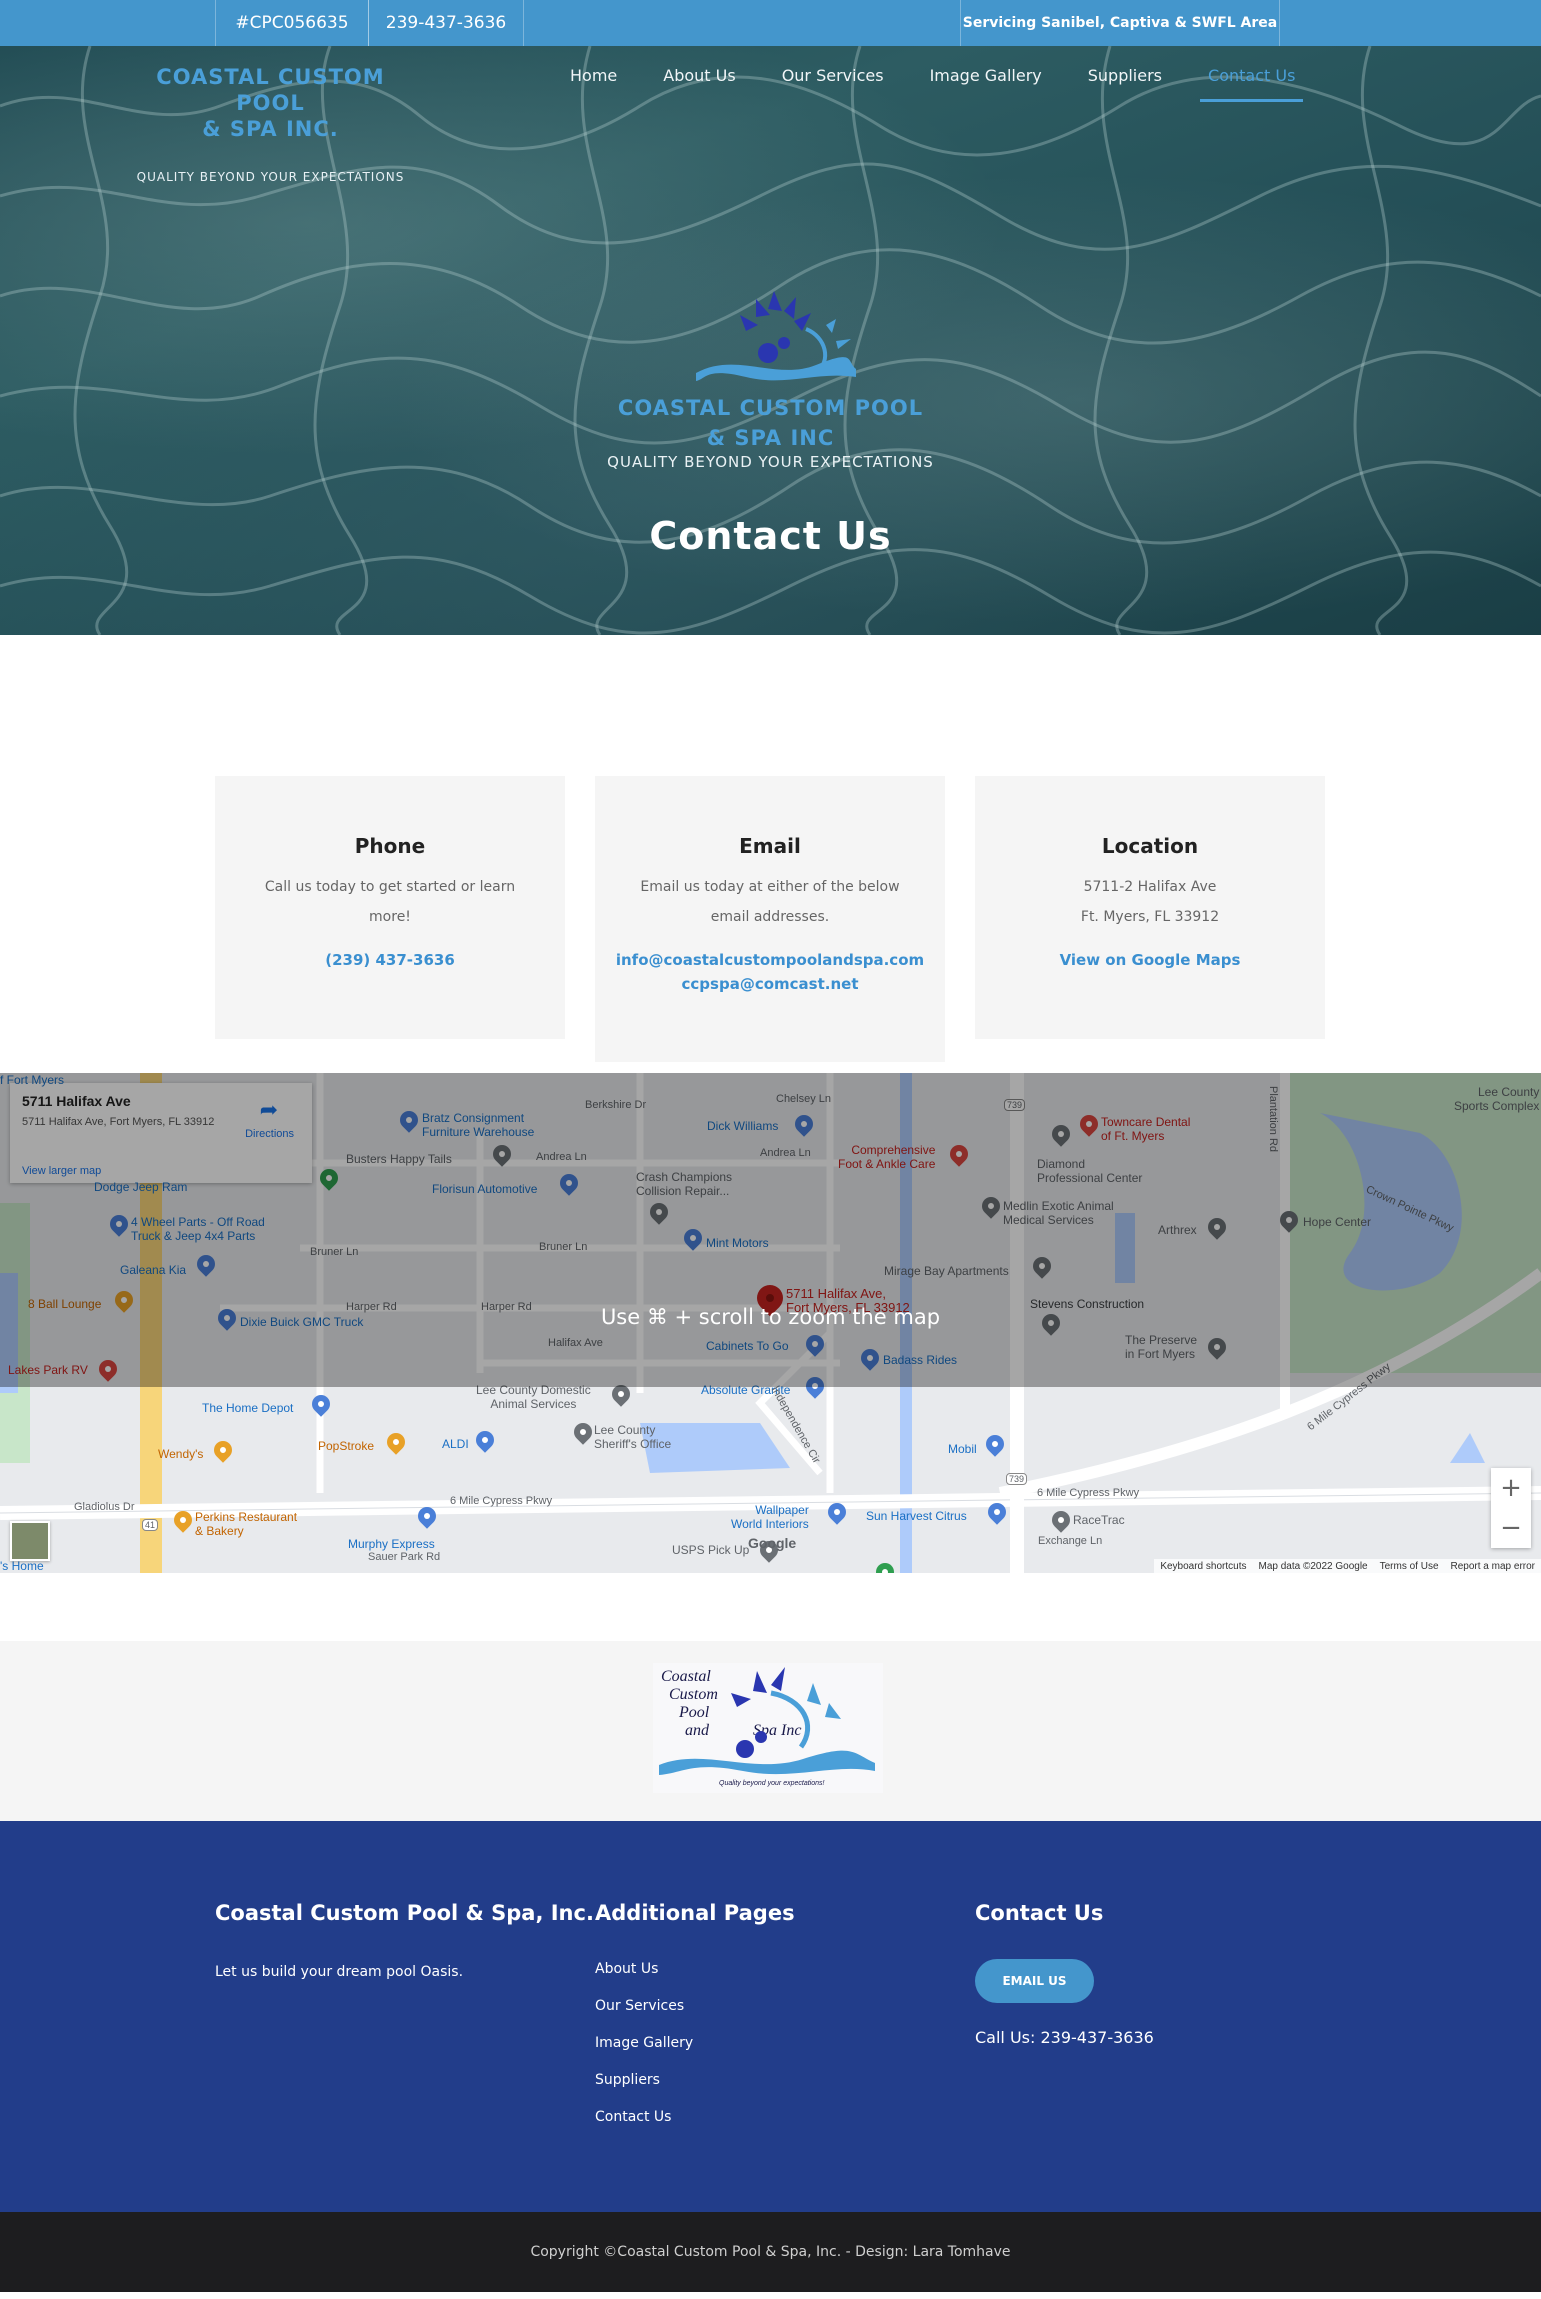  I want to click on sun-wave-logo-icon, so click(775, 336).